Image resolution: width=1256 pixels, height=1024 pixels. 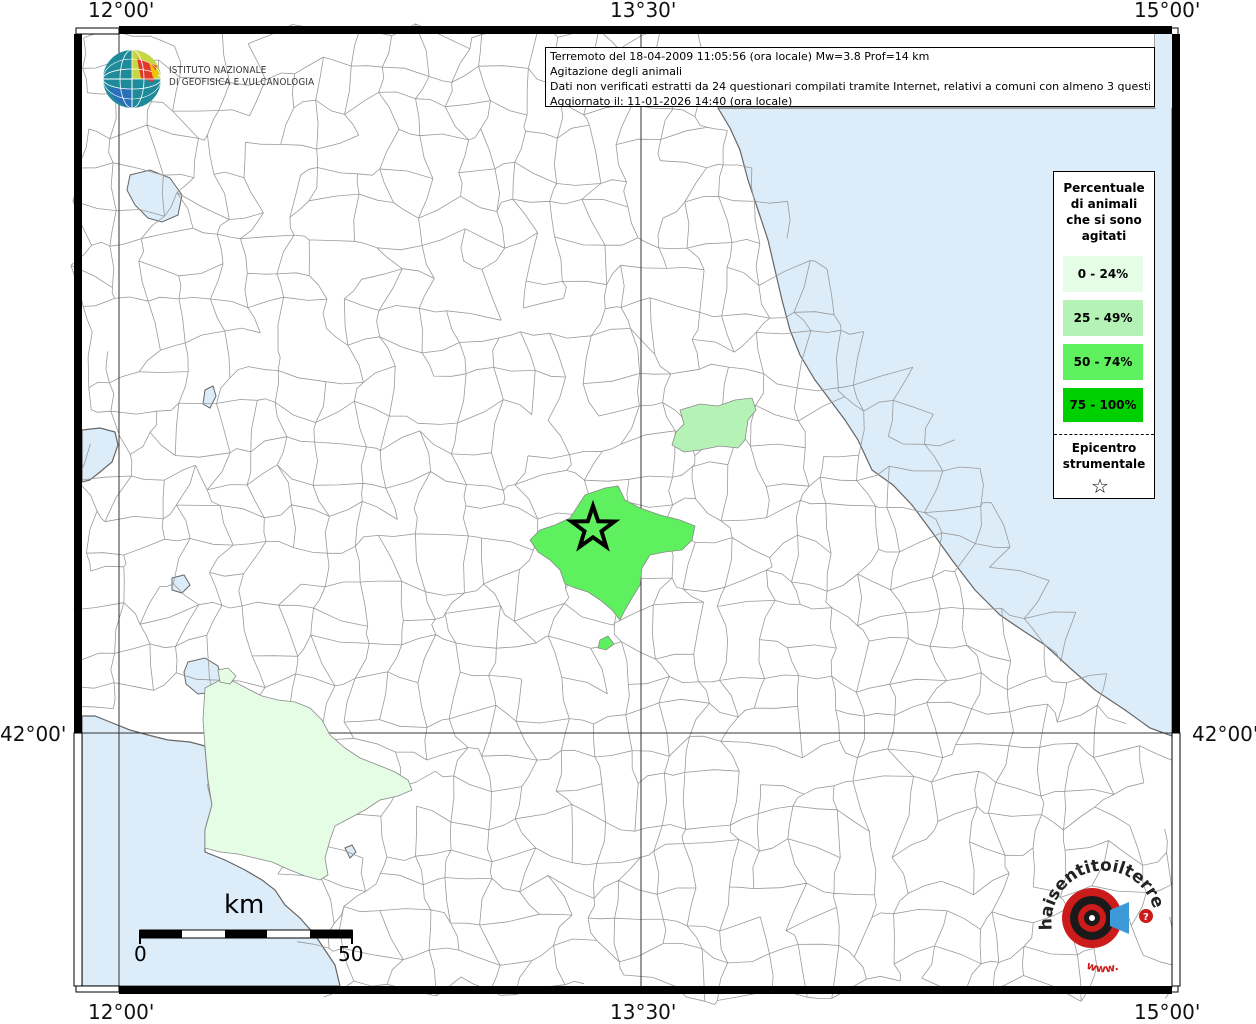 What do you see at coordinates (1104, 456) in the screenshot?
I see `legend-epicenter-label: Epicentro strumentale` at bounding box center [1104, 456].